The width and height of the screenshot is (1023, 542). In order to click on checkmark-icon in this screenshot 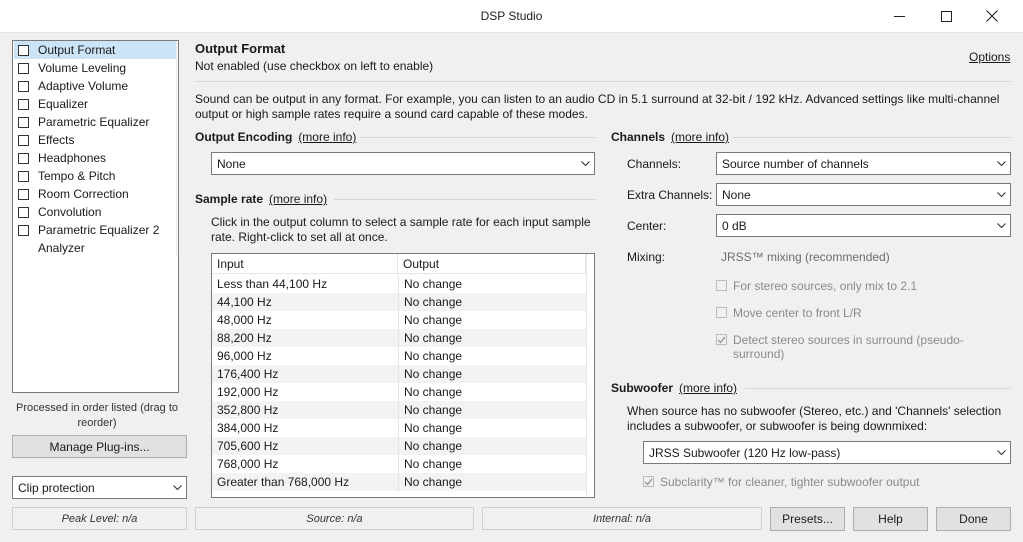, I will do `click(721, 340)`.